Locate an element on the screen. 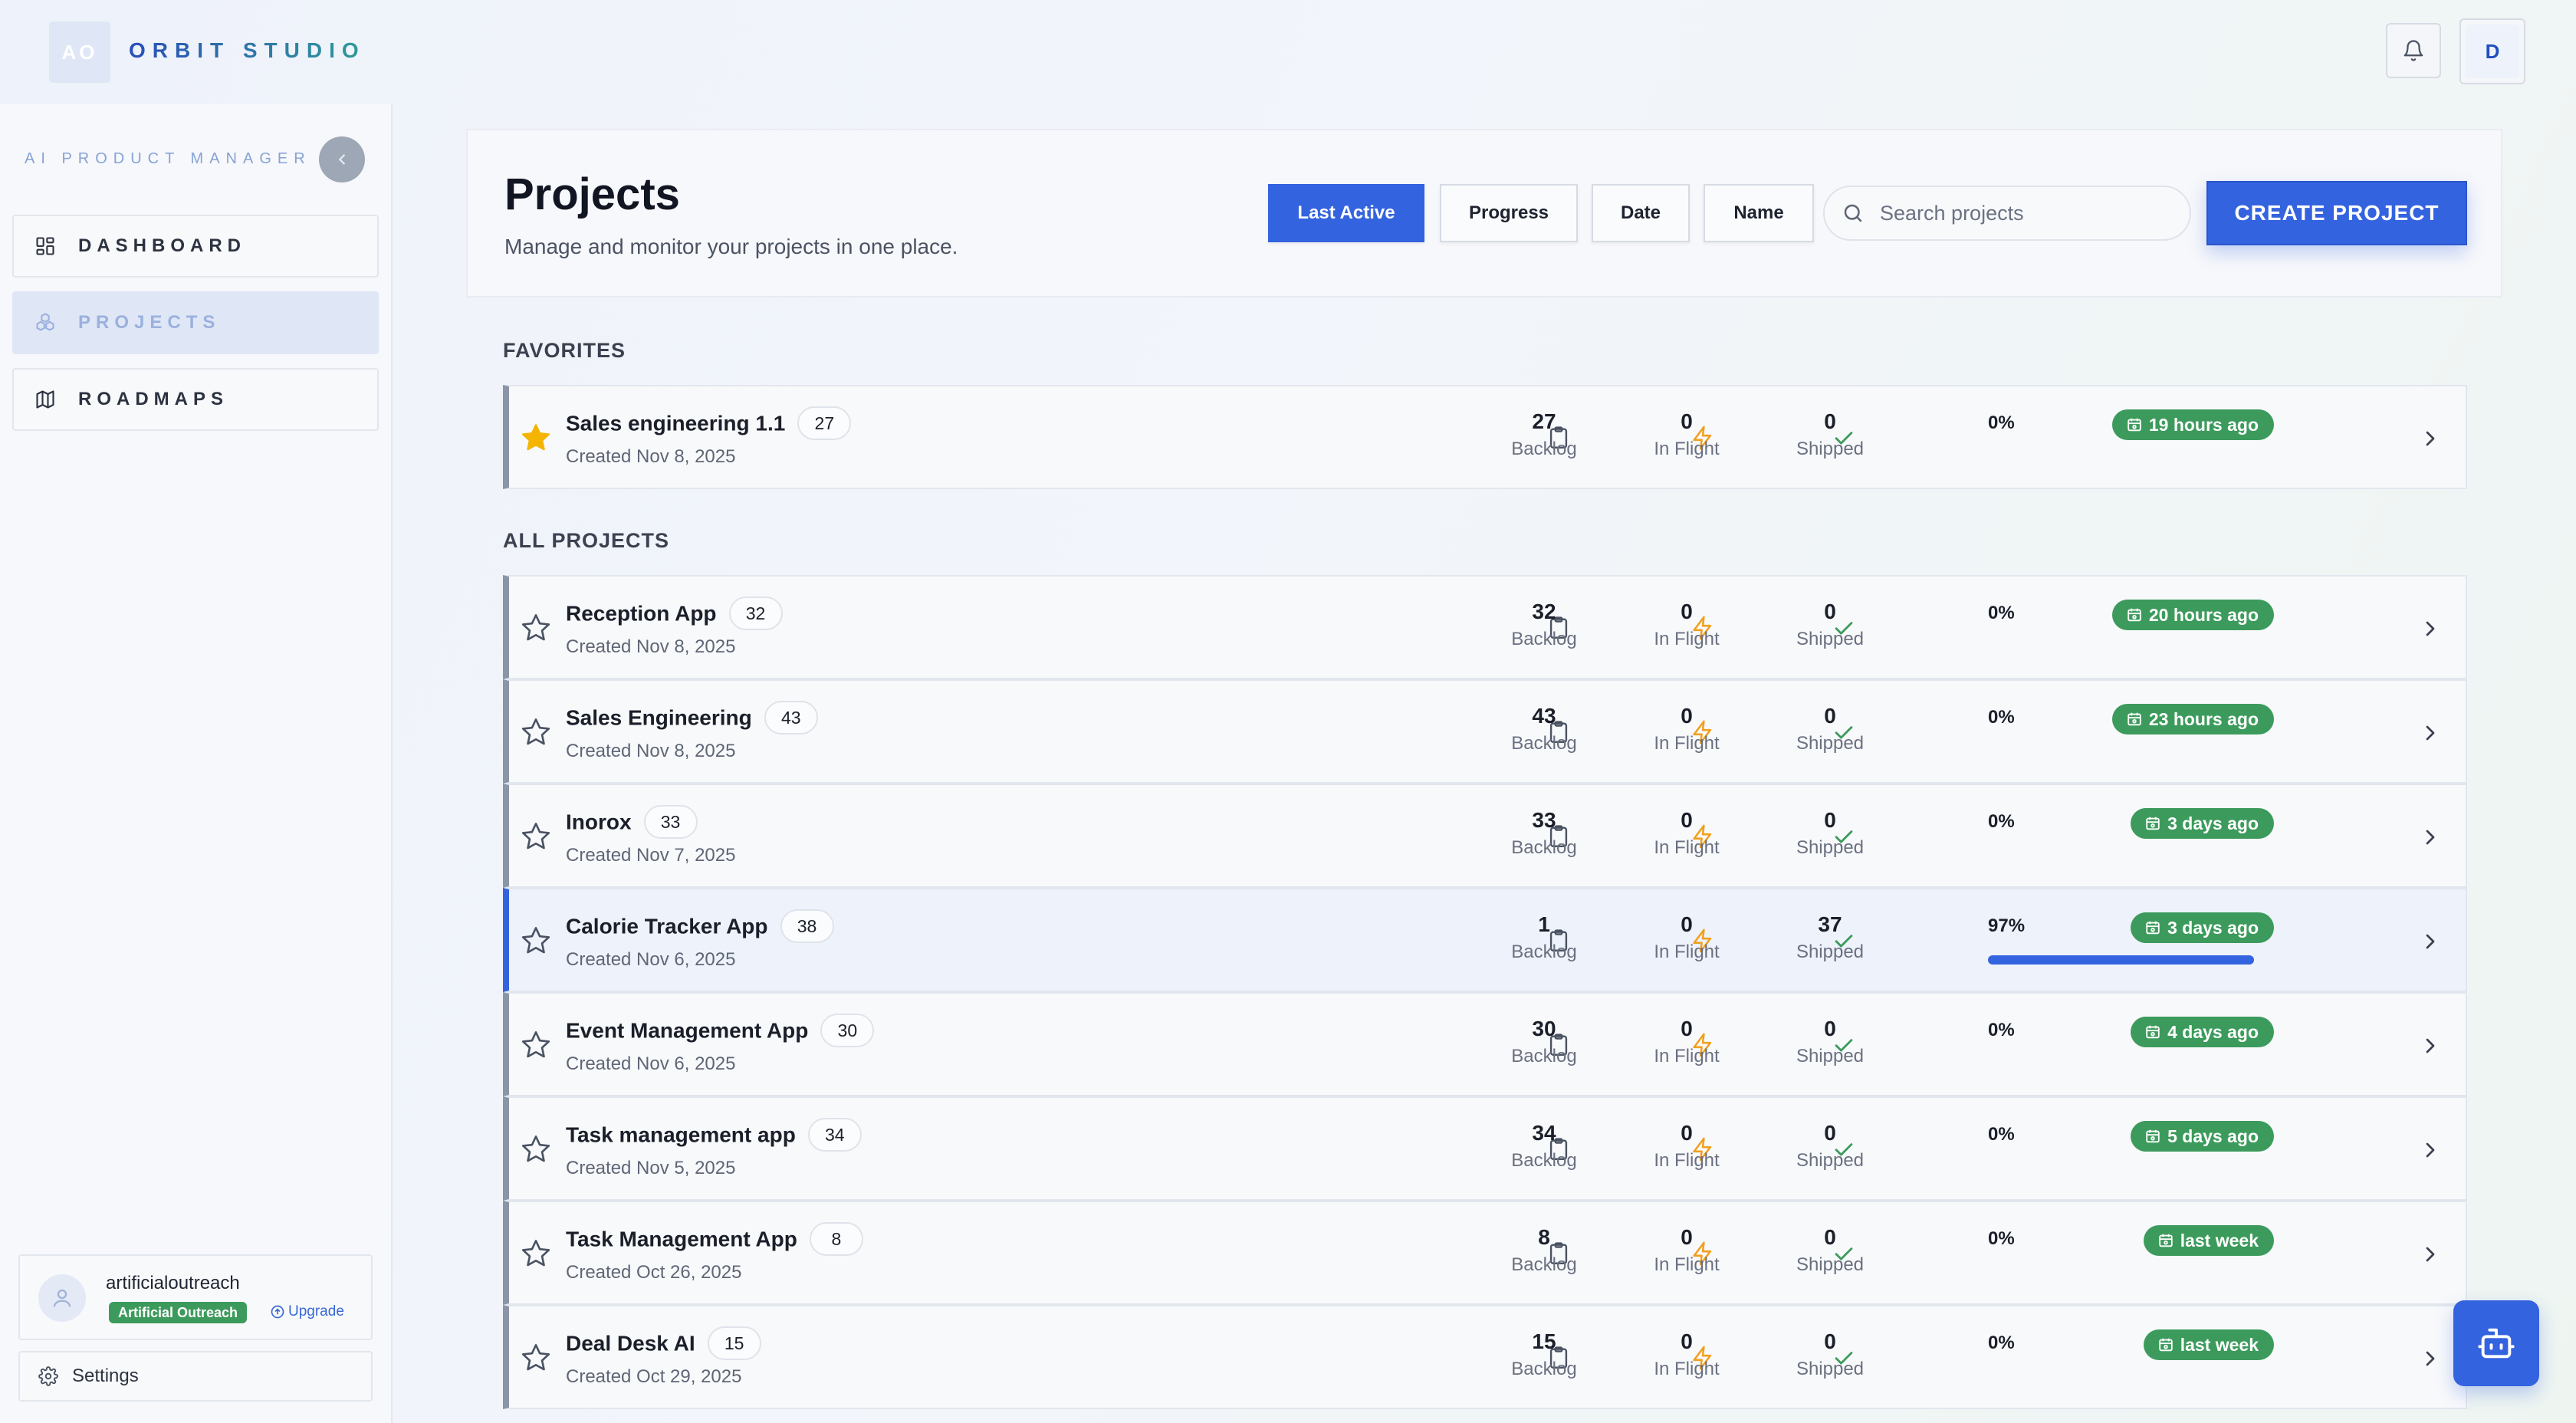 Image resolution: width=2576 pixels, height=1423 pixels. project-name-text: Reception App is located at coordinates (641, 613).